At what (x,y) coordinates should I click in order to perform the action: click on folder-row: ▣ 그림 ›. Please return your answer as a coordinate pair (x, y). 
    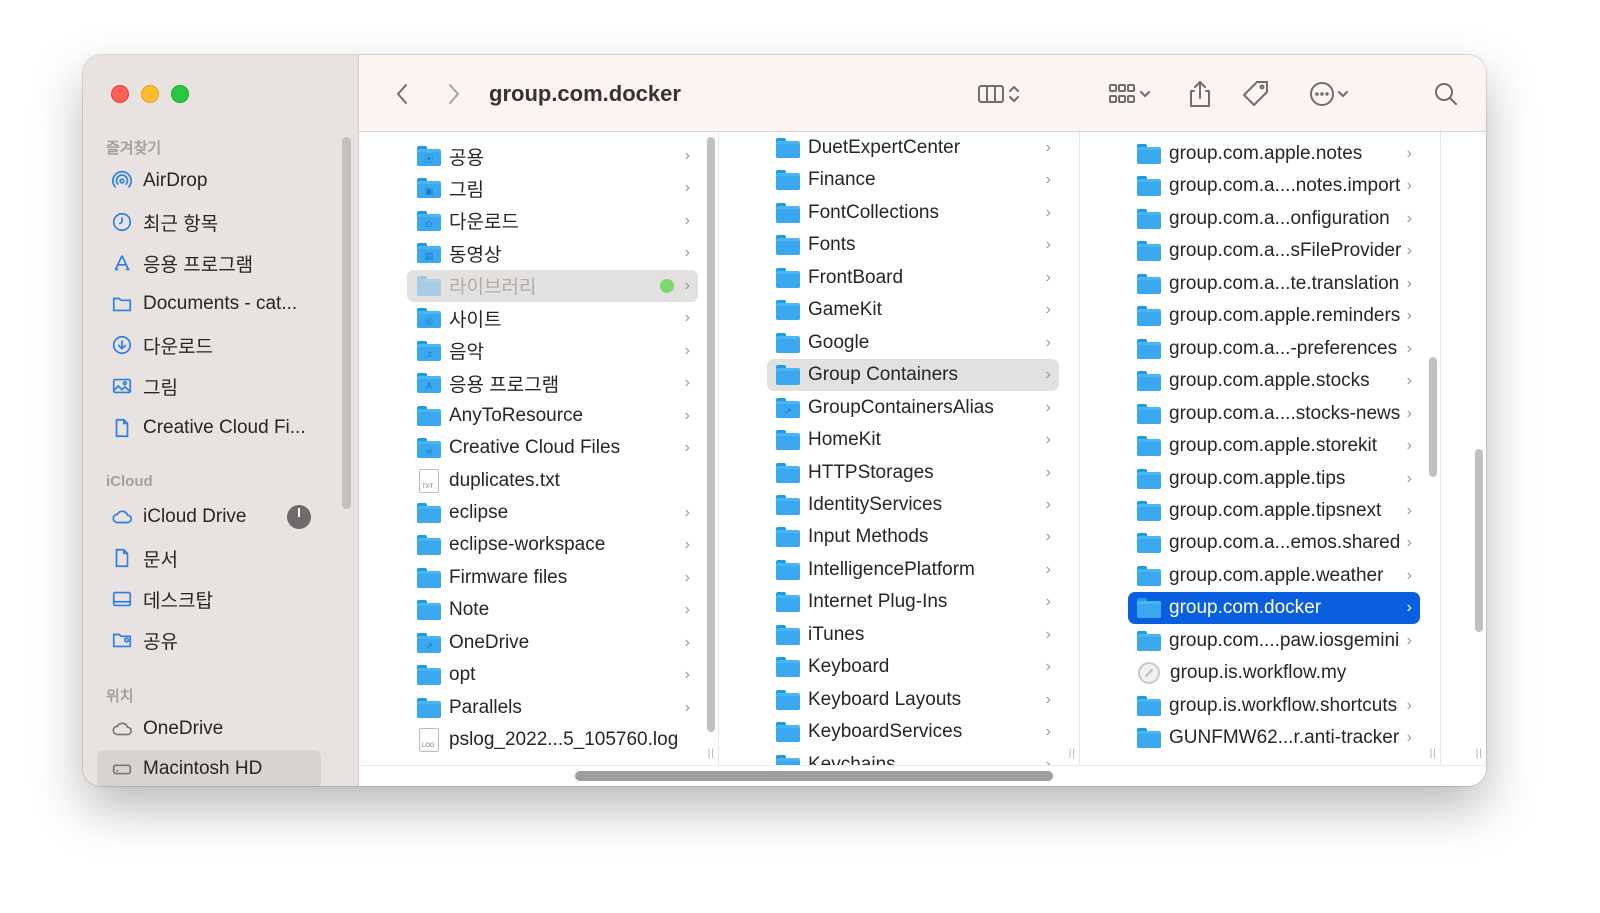
    Looking at the image, I should click on (538, 188).